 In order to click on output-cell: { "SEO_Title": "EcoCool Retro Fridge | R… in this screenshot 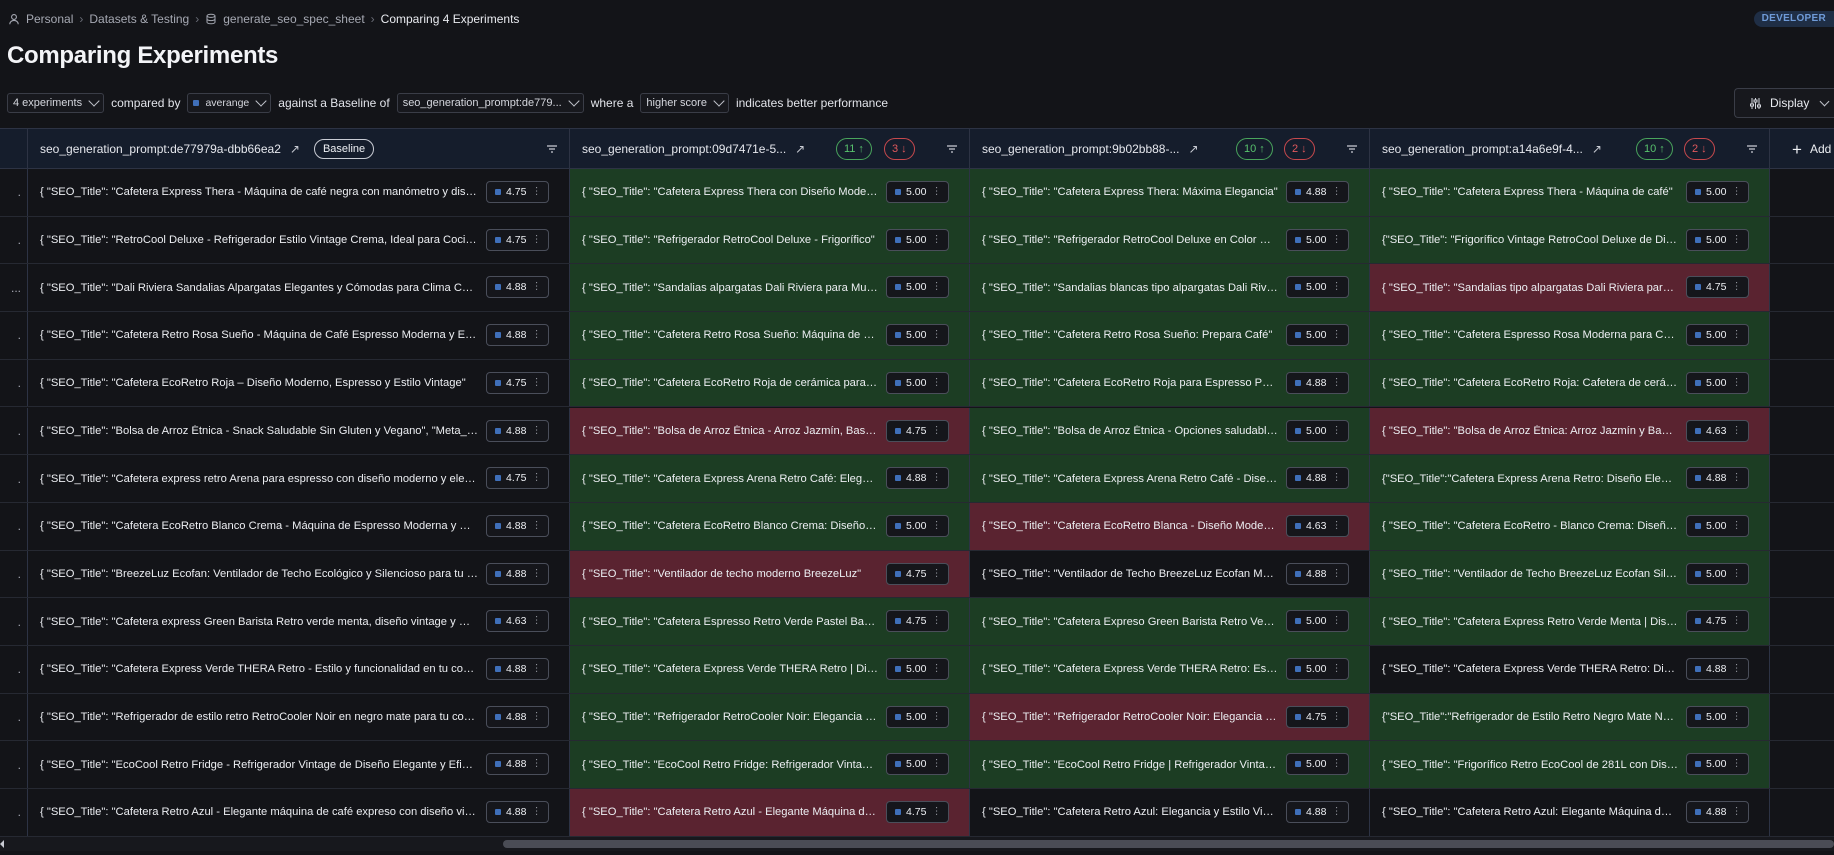, I will do `click(1170, 765)`.